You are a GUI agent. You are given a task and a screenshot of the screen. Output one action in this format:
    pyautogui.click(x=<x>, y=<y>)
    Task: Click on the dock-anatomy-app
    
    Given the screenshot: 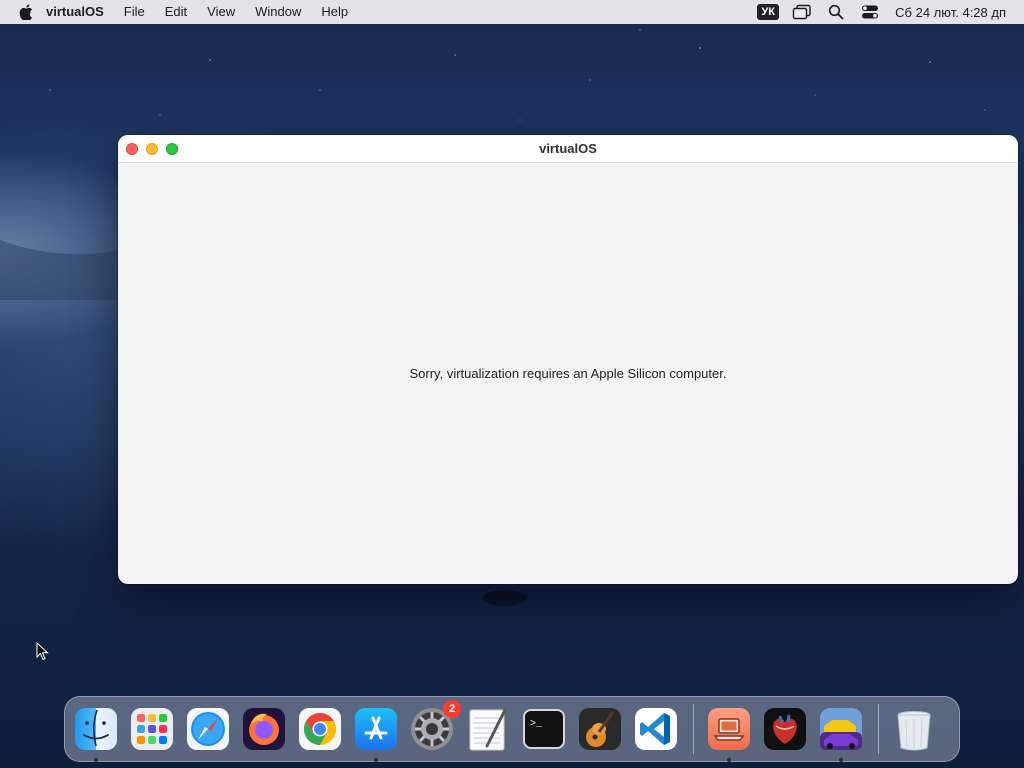 What is the action you would take?
    pyautogui.click(x=785, y=729)
    